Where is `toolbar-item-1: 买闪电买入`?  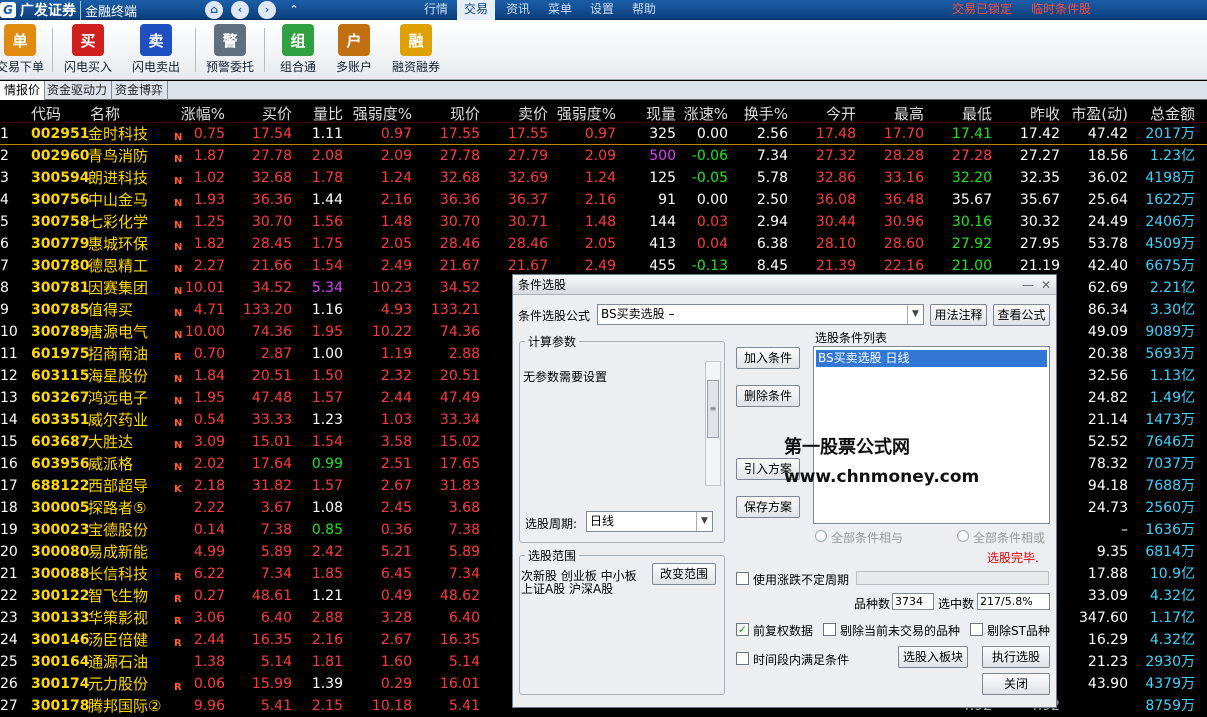 toolbar-item-1: 买闪电买入 is located at coordinates (88, 49).